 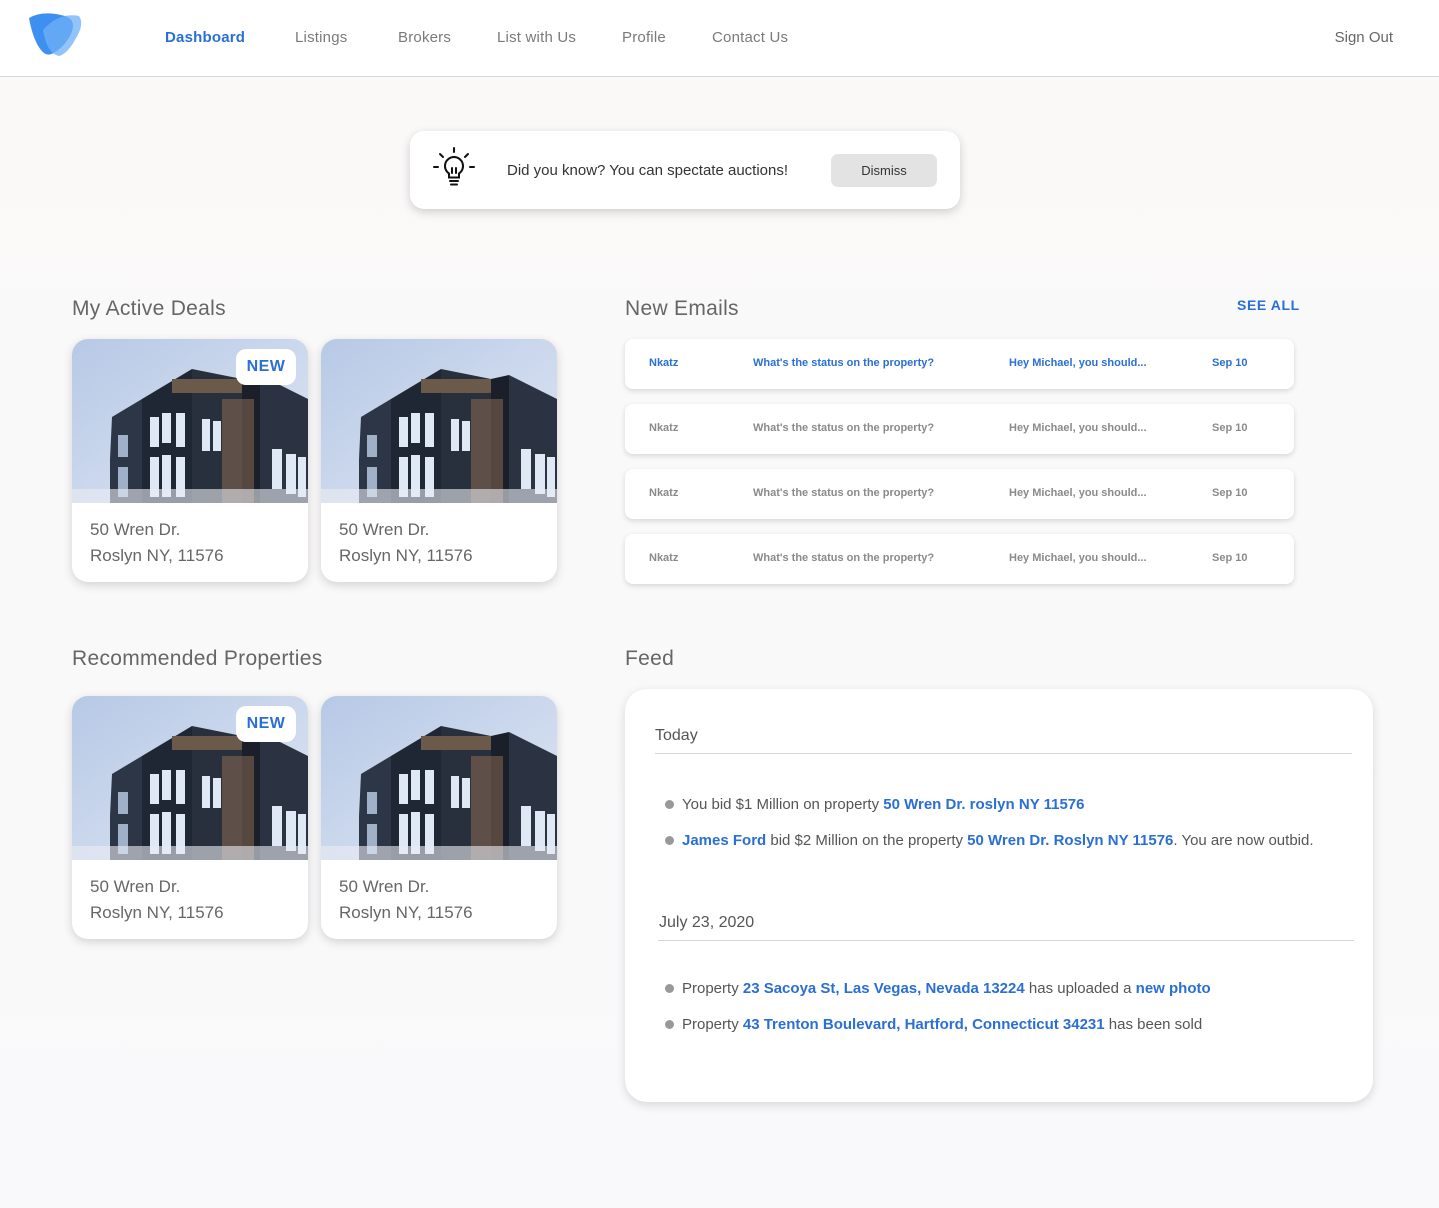 What do you see at coordinates (1173, 988) in the screenshot?
I see `photo-link: new photo` at bounding box center [1173, 988].